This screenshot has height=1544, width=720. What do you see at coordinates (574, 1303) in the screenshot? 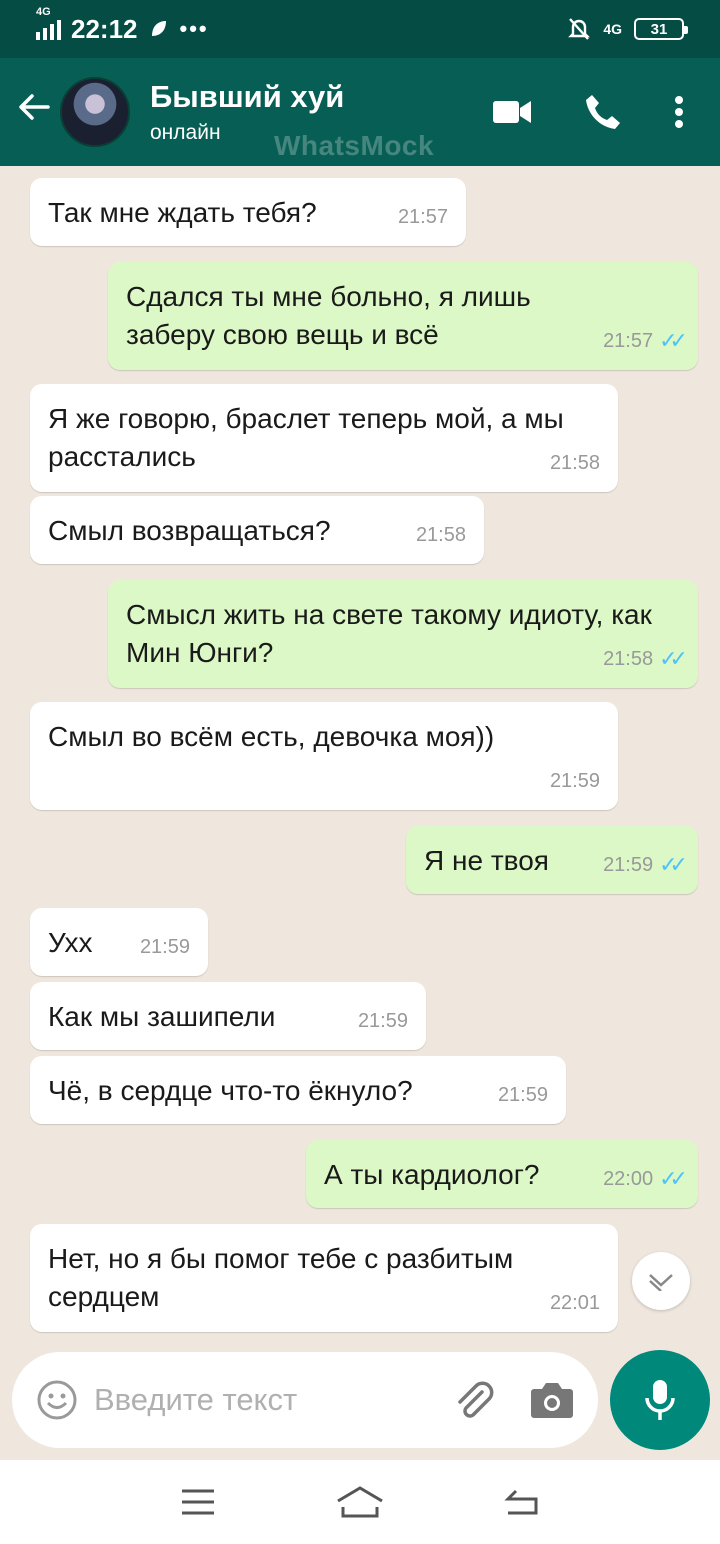
I see `message-time: 22:01` at bounding box center [574, 1303].